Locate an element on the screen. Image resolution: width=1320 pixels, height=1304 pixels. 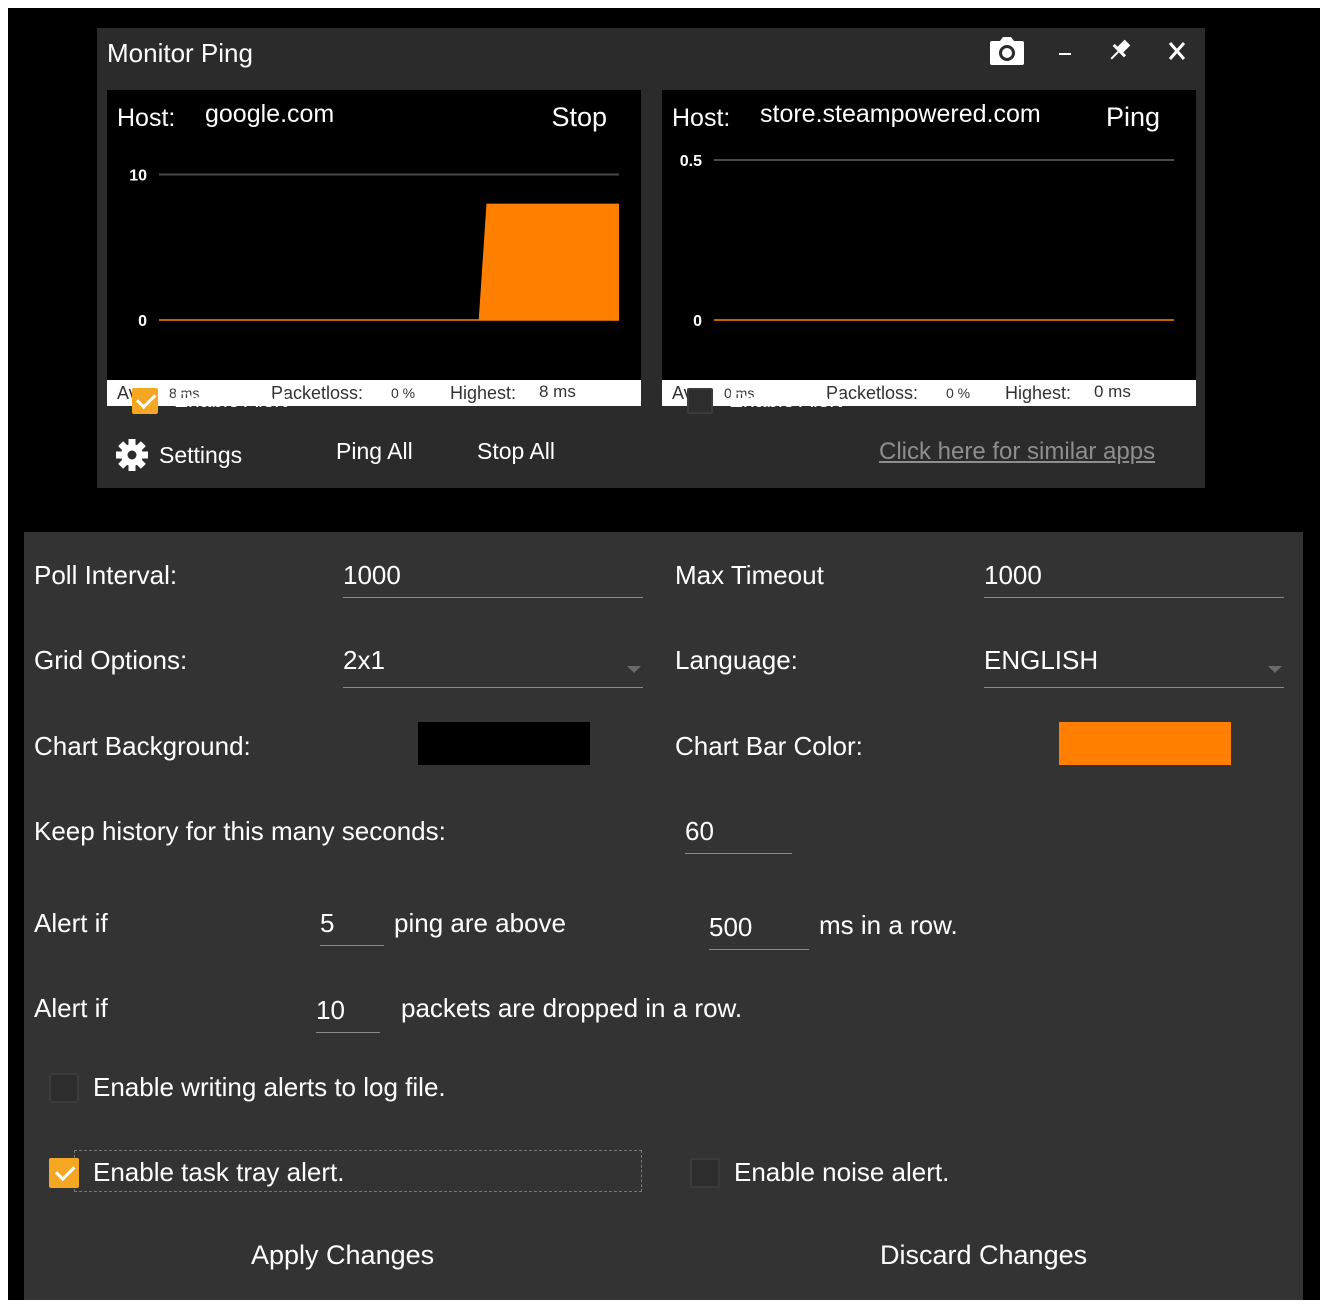
chart-bar-color-label: Chart Bar Color: is located at coordinates (769, 746).